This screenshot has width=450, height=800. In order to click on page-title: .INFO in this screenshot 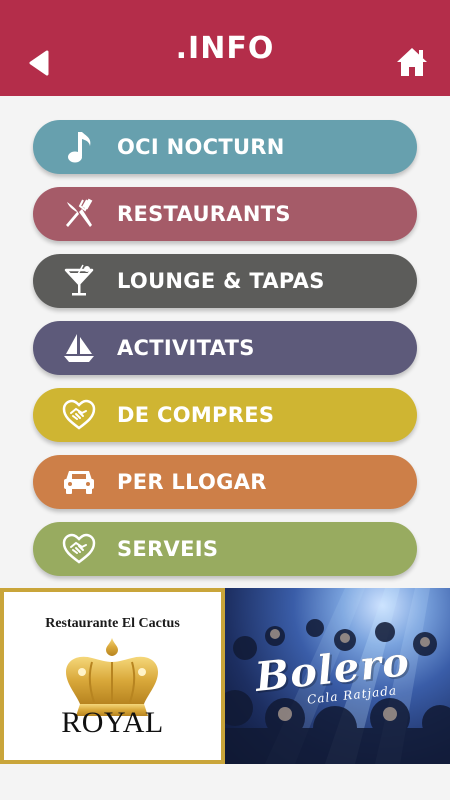, I will do `click(225, 48)`.